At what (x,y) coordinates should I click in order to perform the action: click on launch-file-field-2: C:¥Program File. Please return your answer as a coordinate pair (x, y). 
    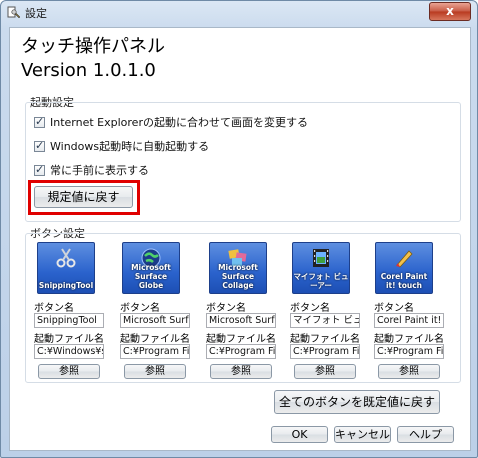
    Looking at the image, I should click on (155, 351).